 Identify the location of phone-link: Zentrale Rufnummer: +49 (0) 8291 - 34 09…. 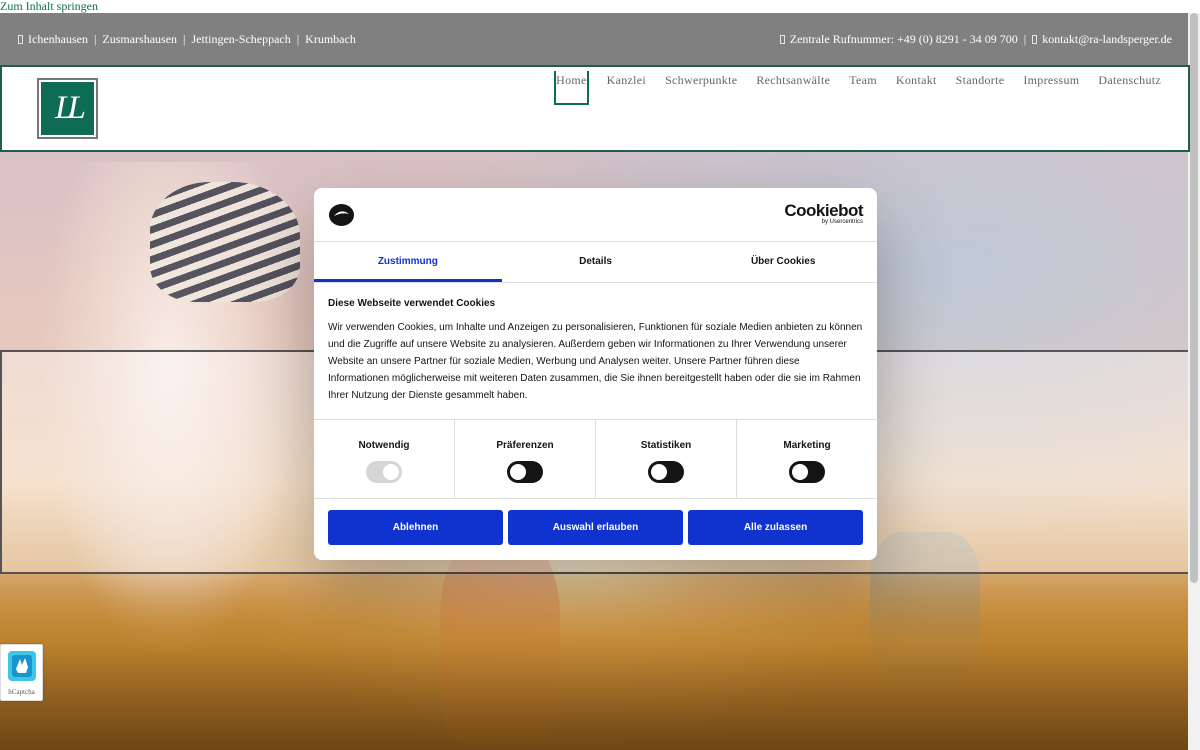
(904, 39).